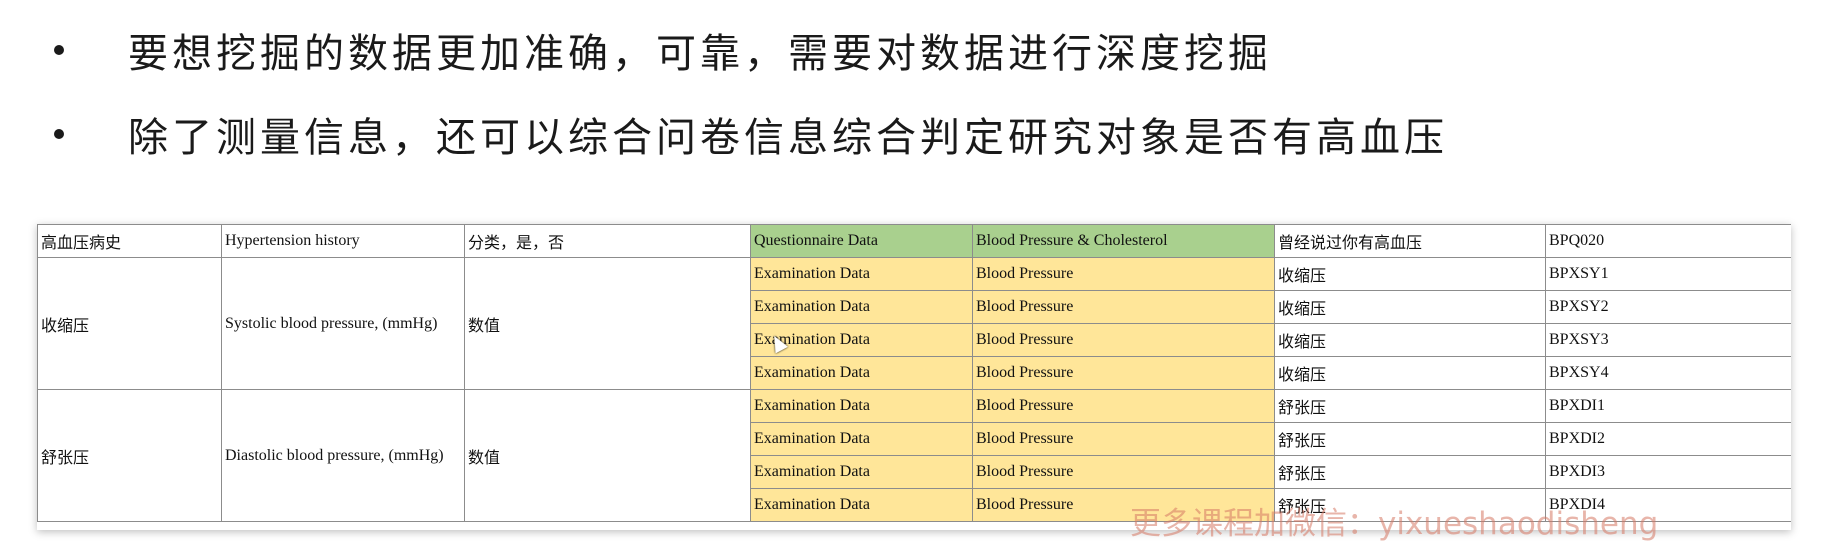  I want to click on table-cell-variable-code: BPXSY2, so click(1668, 307).